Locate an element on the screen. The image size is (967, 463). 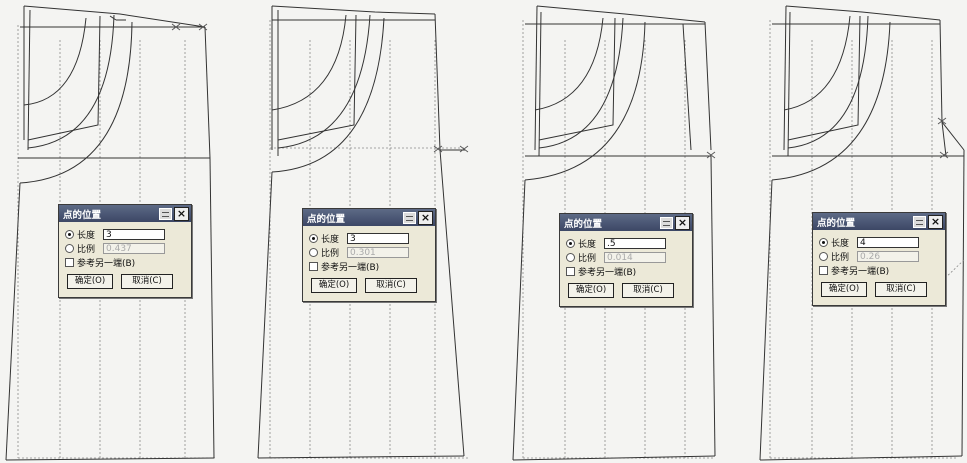
length-input: .5 is located at coordinates (635, 243).